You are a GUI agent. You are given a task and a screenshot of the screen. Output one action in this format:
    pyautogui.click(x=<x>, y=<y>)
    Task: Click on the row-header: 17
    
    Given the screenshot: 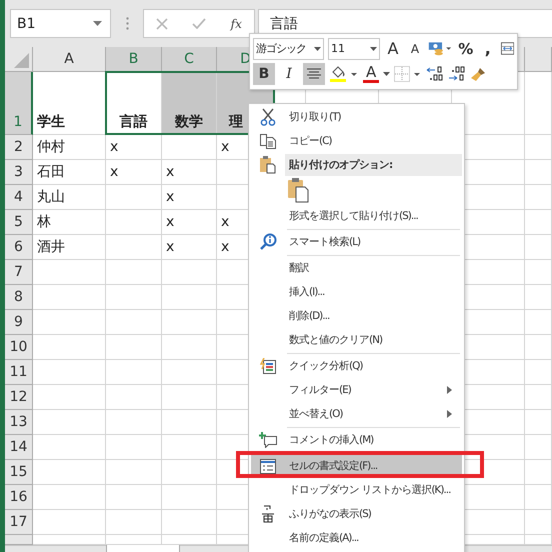 What is the action you would take?
    pyautogui.click(x=19, y=522)
    